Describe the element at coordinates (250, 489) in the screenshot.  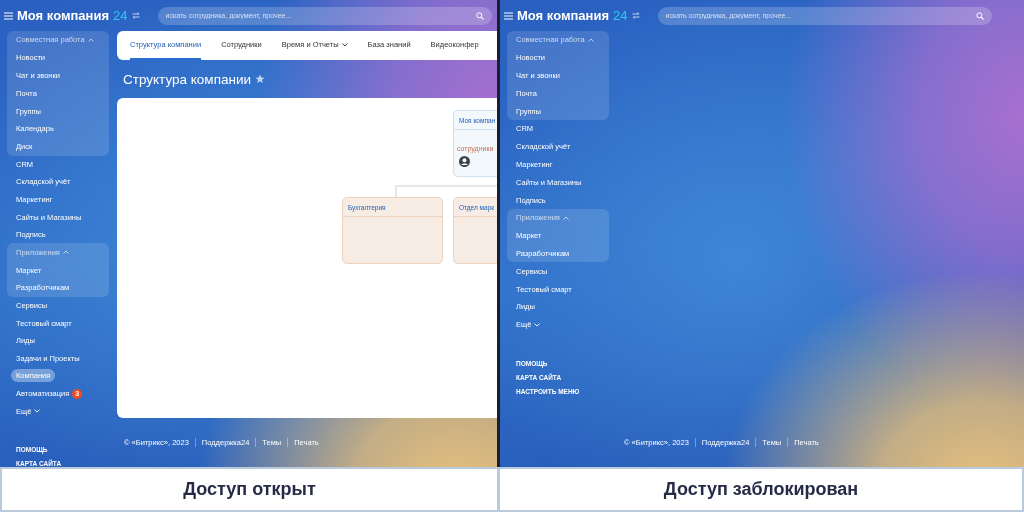
I see `caption-label: Доступ открыт` at that location.